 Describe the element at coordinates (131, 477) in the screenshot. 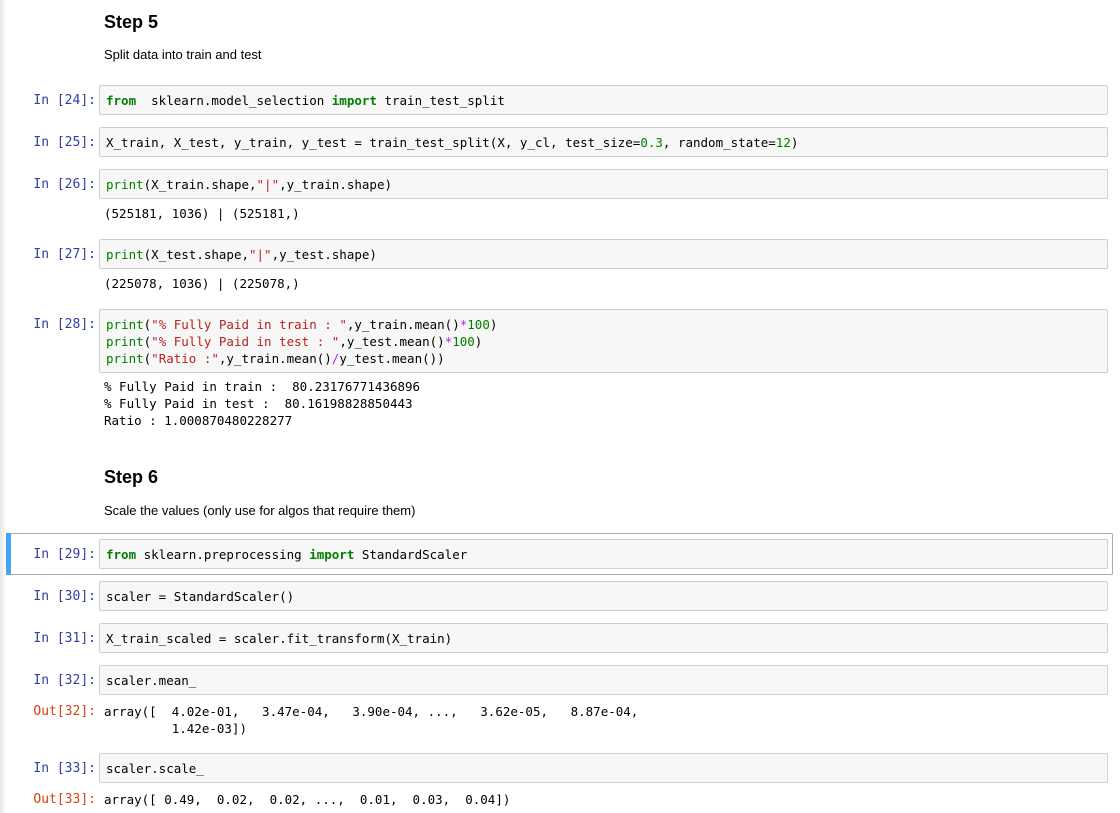

I see `step6-heading: Step 6` at that location.